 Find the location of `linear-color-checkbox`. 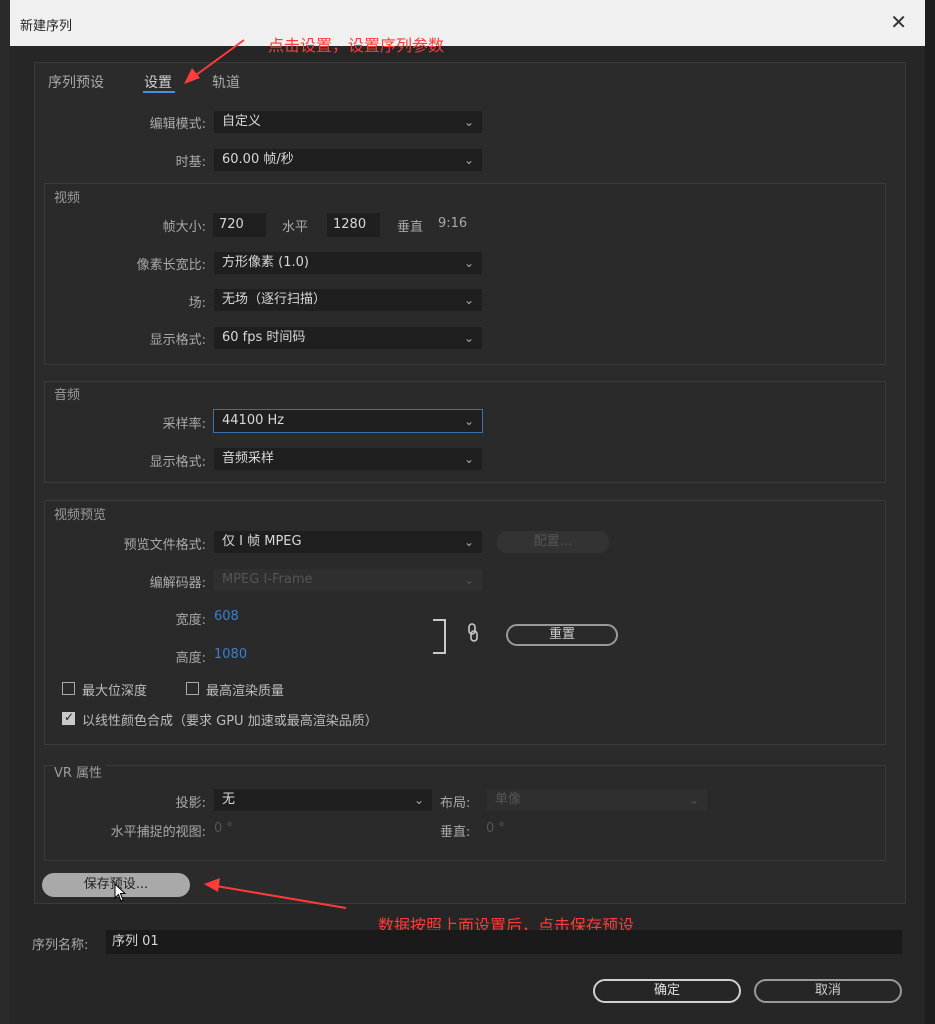

linear-color-checkbox is located at coordinates (68, 717).